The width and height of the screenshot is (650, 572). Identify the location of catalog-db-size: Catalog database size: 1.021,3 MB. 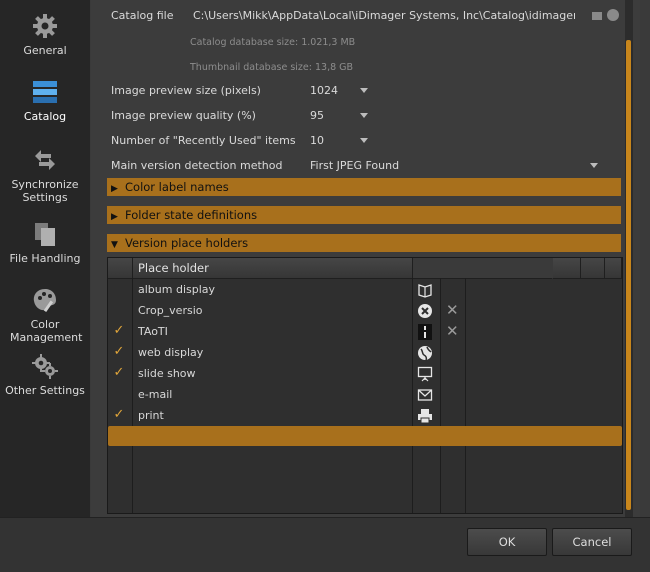
(273, 42).